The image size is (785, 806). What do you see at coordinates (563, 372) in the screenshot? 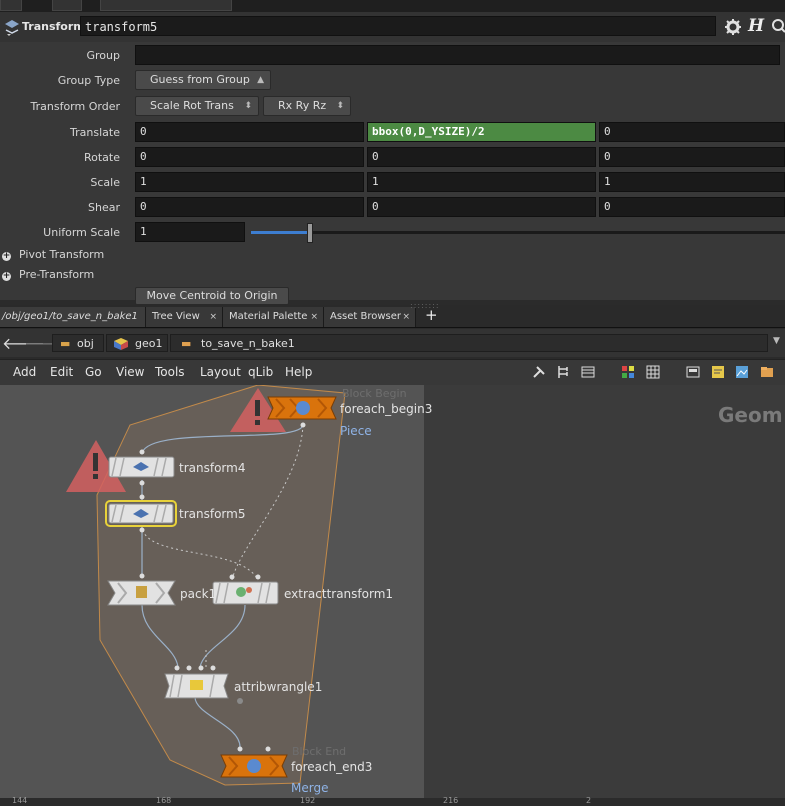
I see `tree-layout-icon` at bounding box center [563, 372].